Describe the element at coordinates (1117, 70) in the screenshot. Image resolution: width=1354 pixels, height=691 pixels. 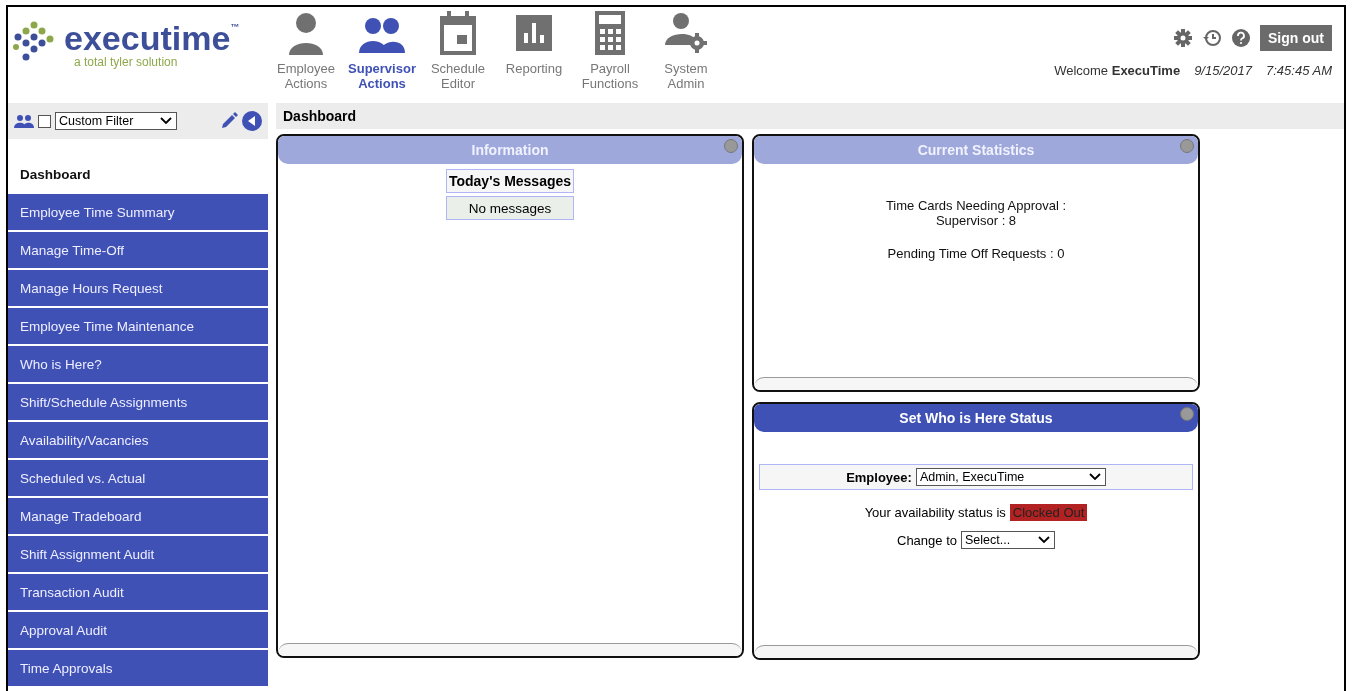
I see `welcome-text: Welcome ExecuTime` at that location.